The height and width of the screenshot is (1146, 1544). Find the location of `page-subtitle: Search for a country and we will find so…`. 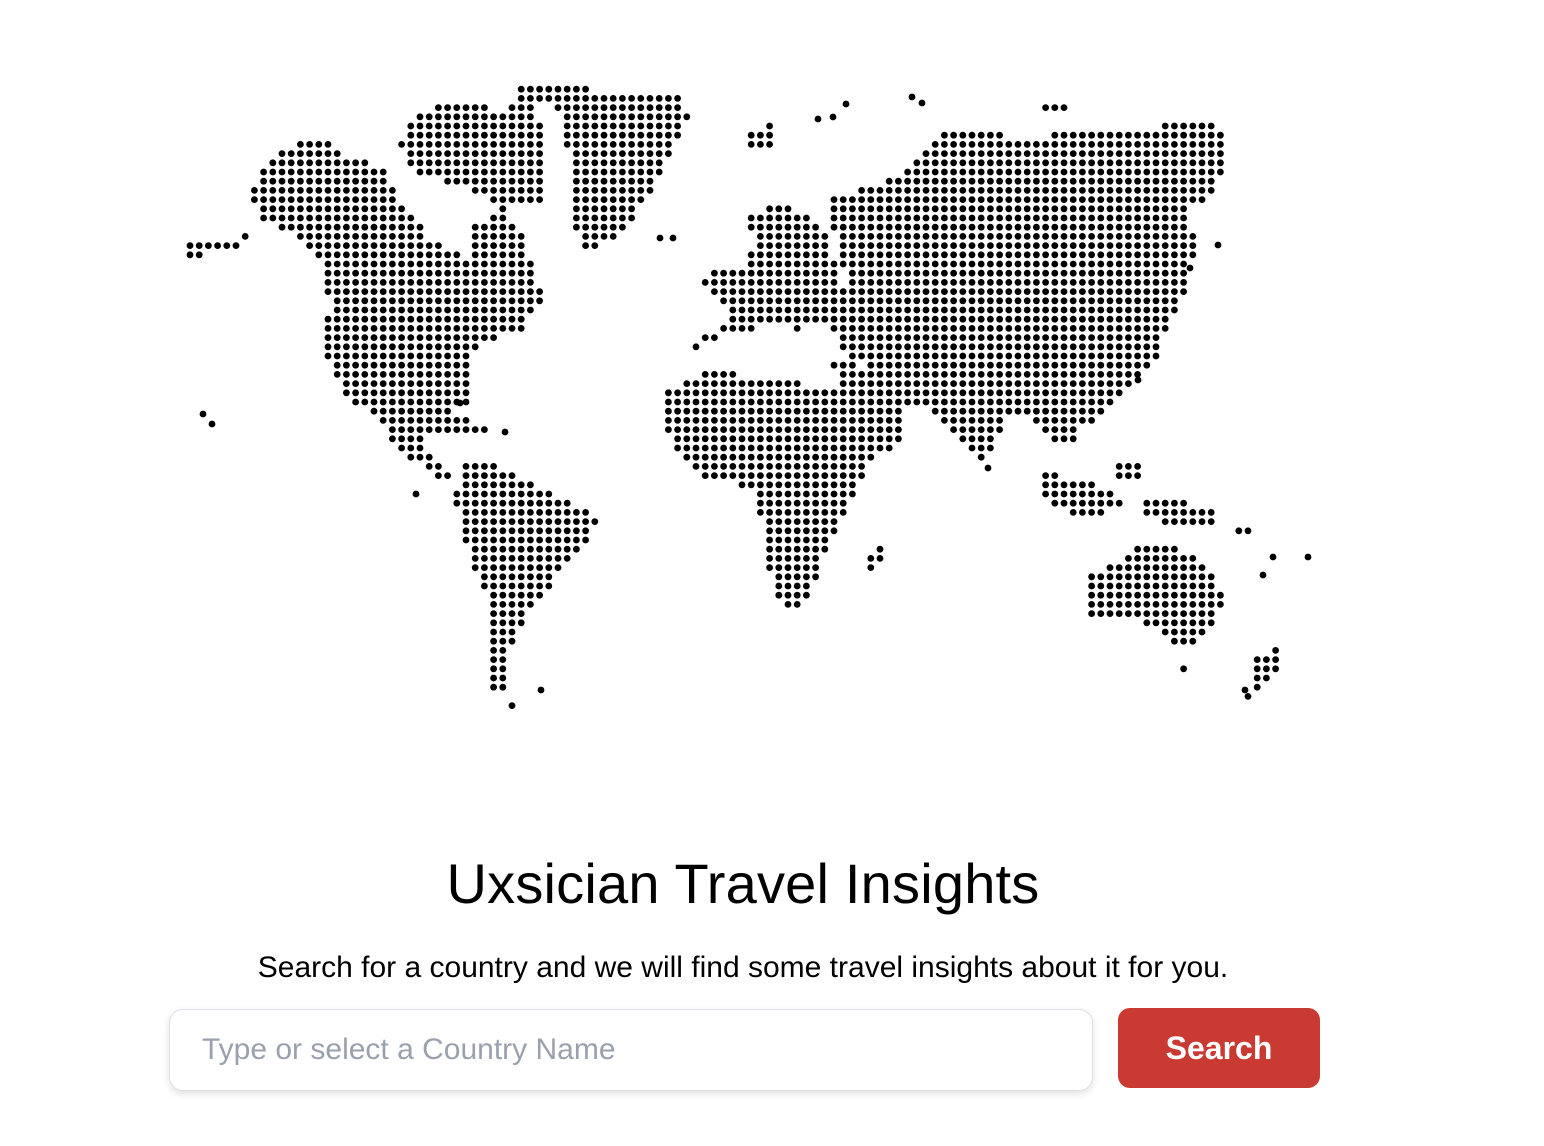

page-subtitle: Search for a country and we will find so… is located at coordinates (743, 967).